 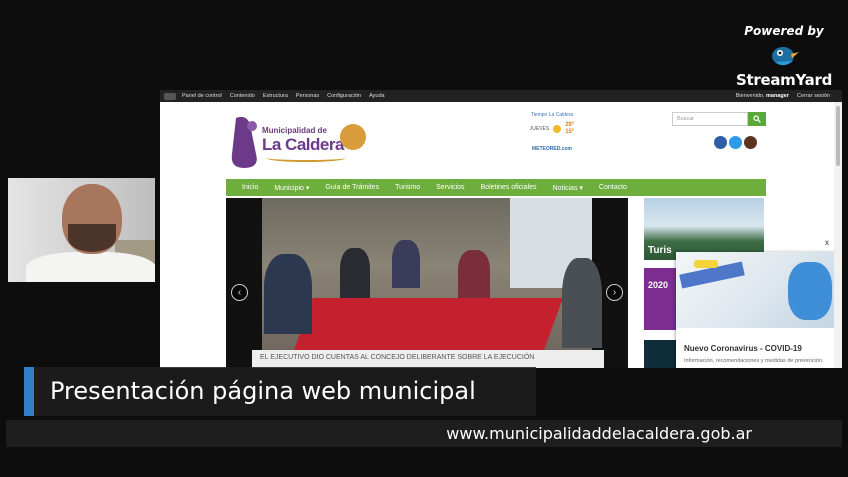 What do you see at coordinates (239, 292) in the screenshot?
I see `carousel-prev-button: ‹` at bounding box center [239, 292].